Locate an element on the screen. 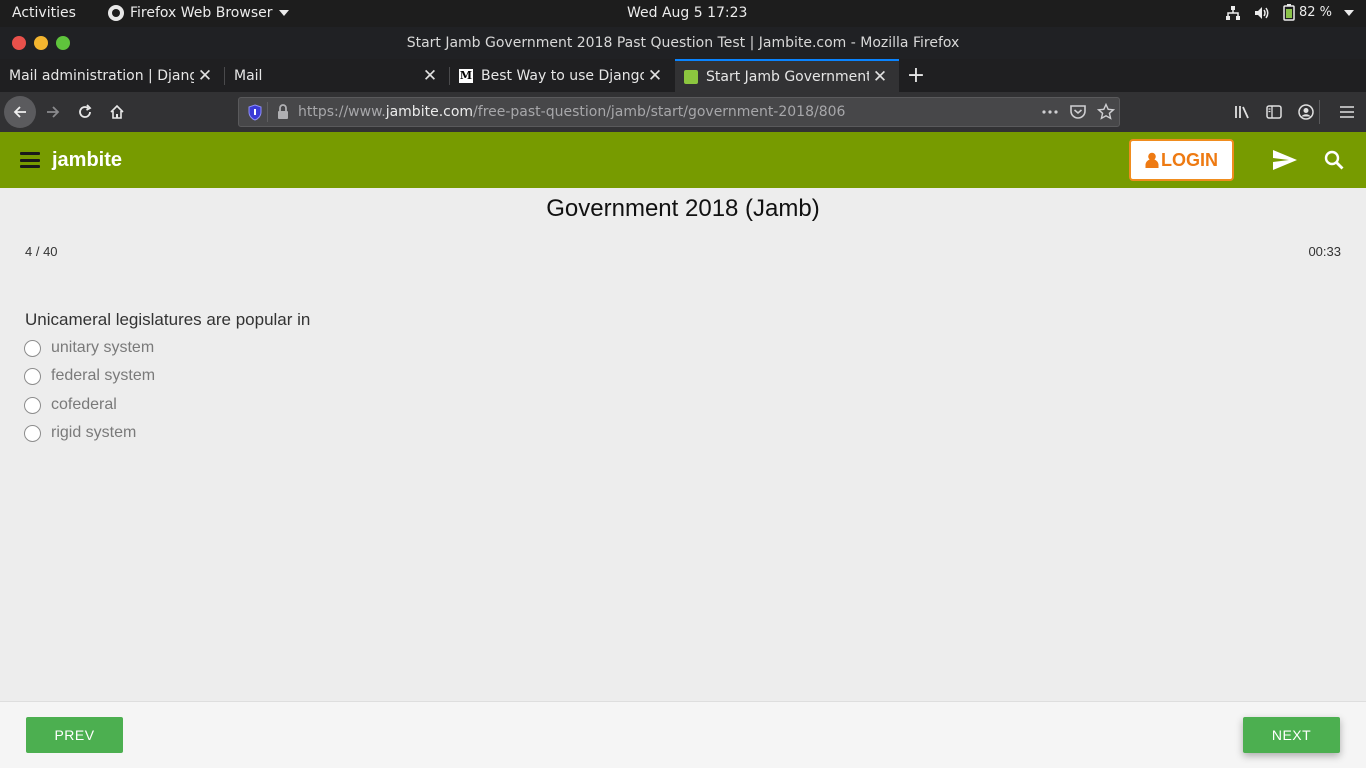  app-menu-button is located at coordinates (1347, 112).